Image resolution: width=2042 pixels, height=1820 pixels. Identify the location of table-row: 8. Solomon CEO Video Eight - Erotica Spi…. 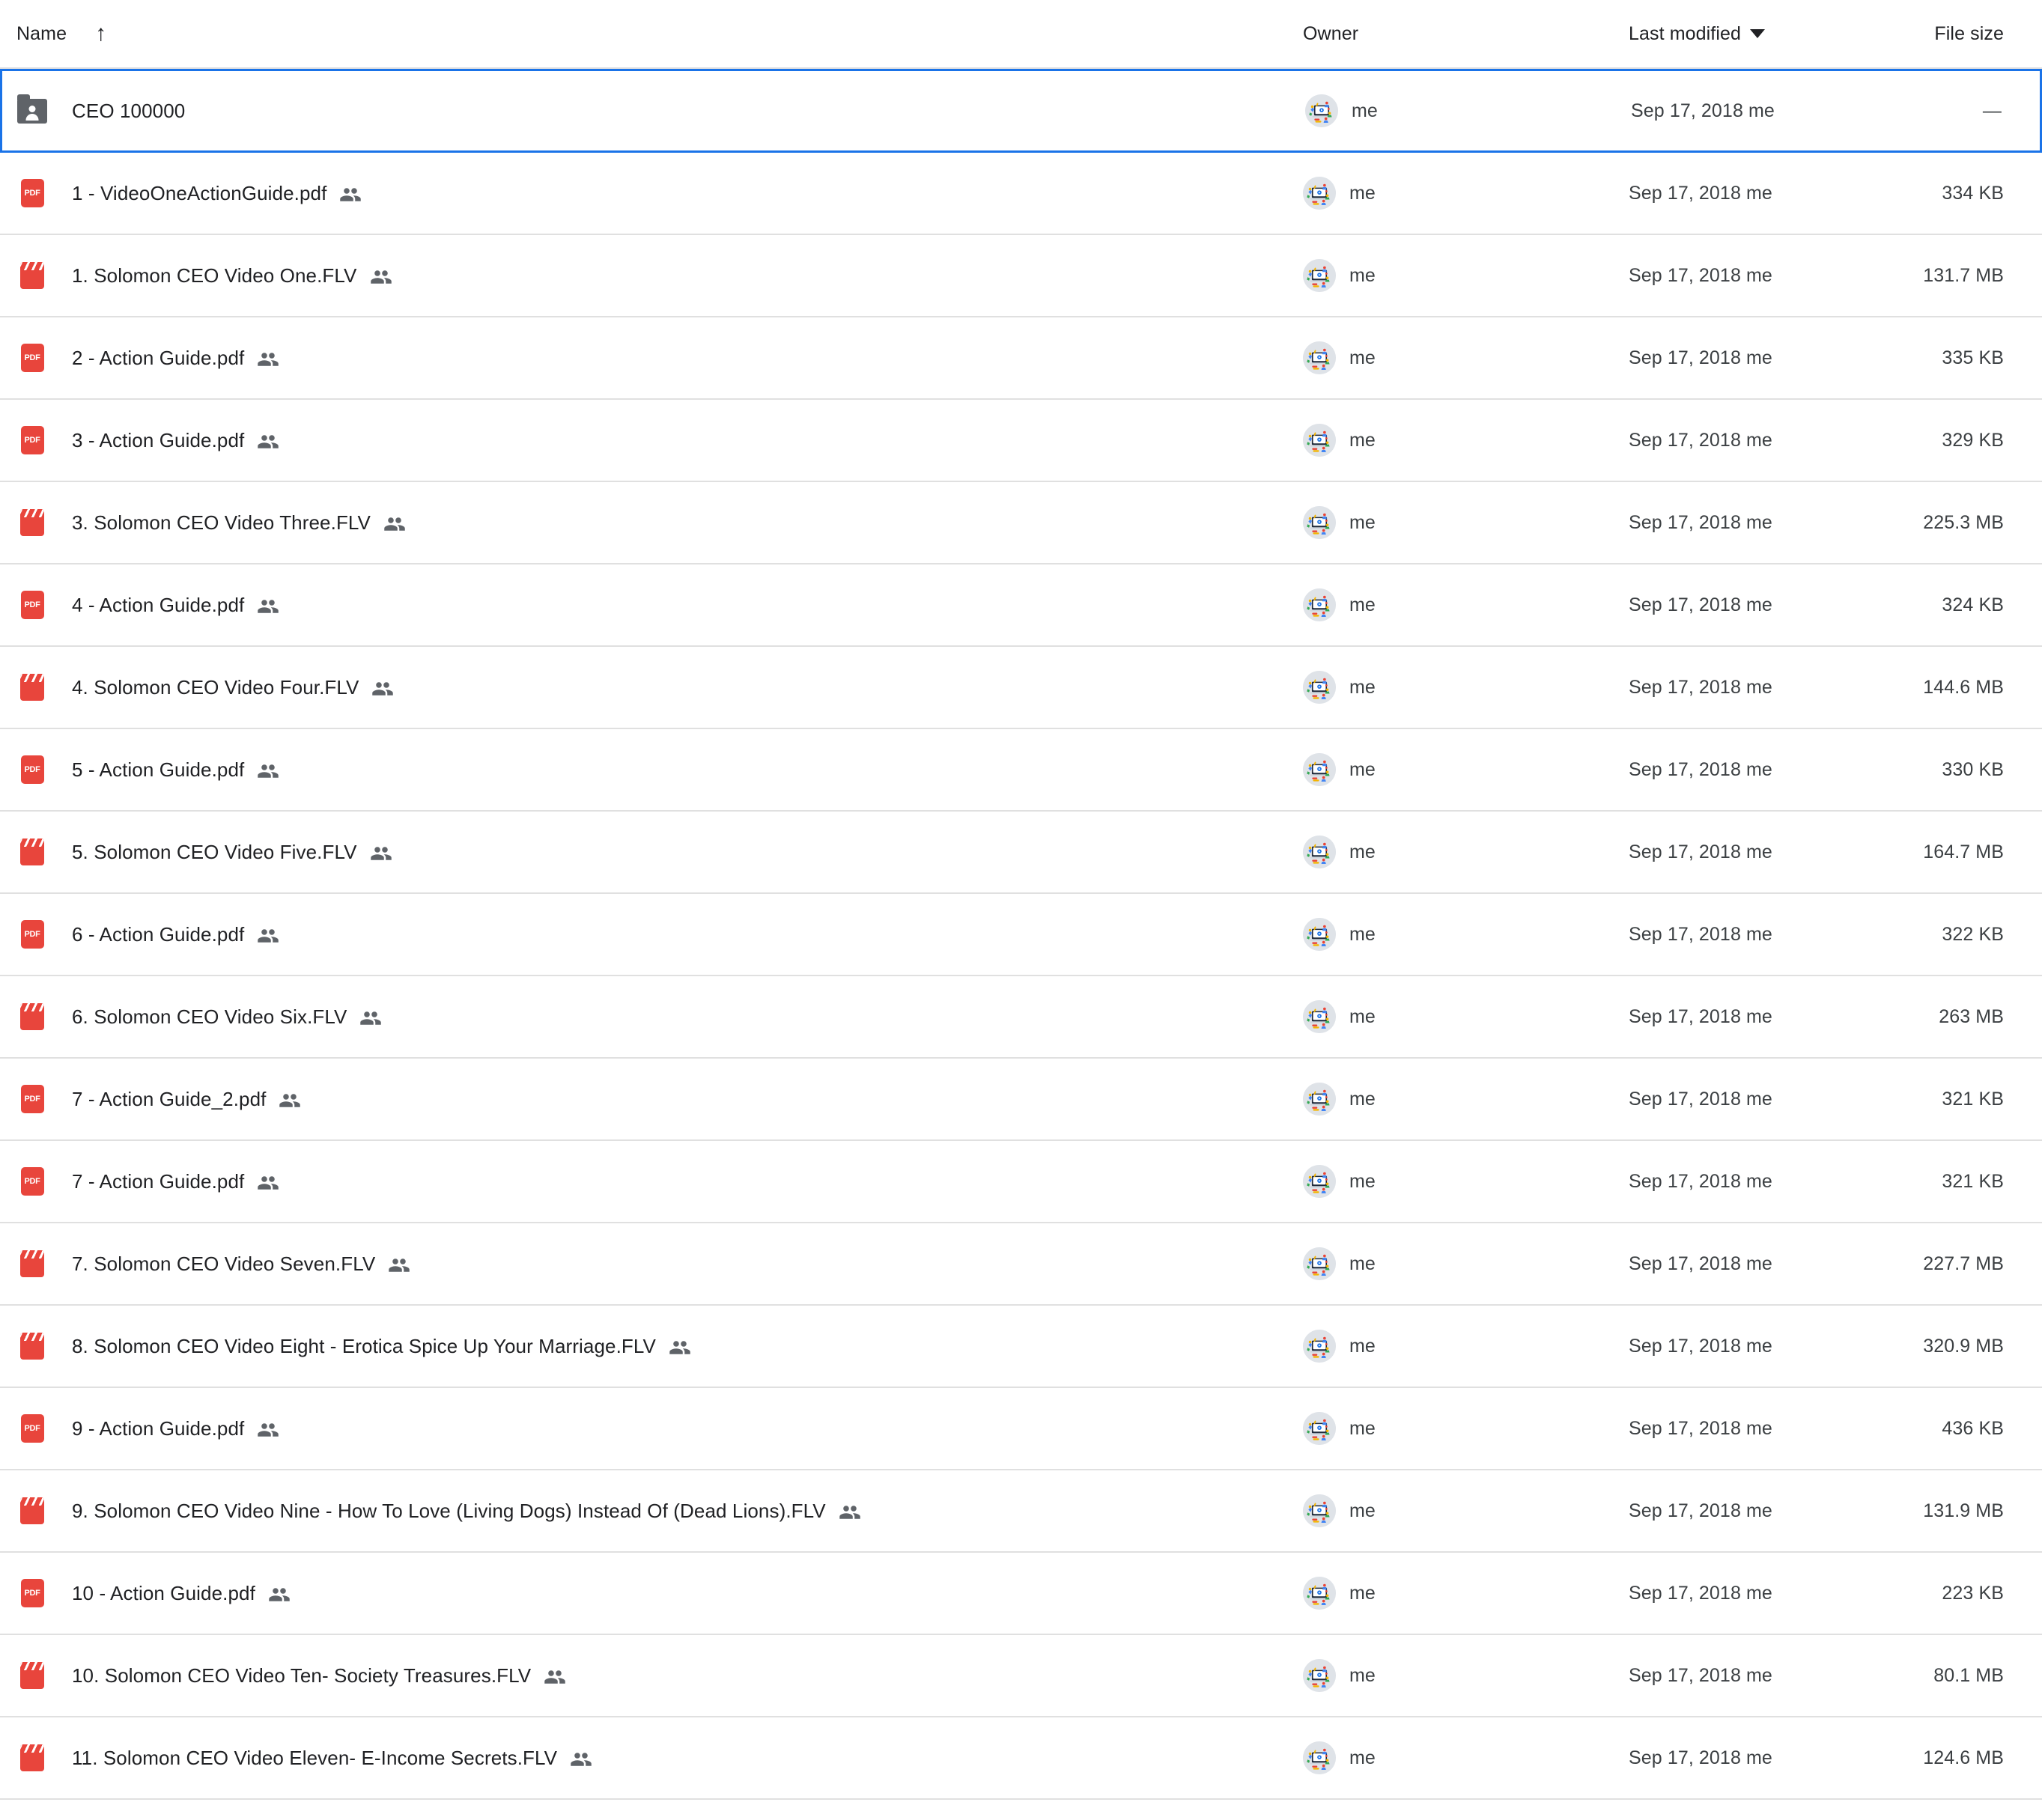
(1021, 1347).